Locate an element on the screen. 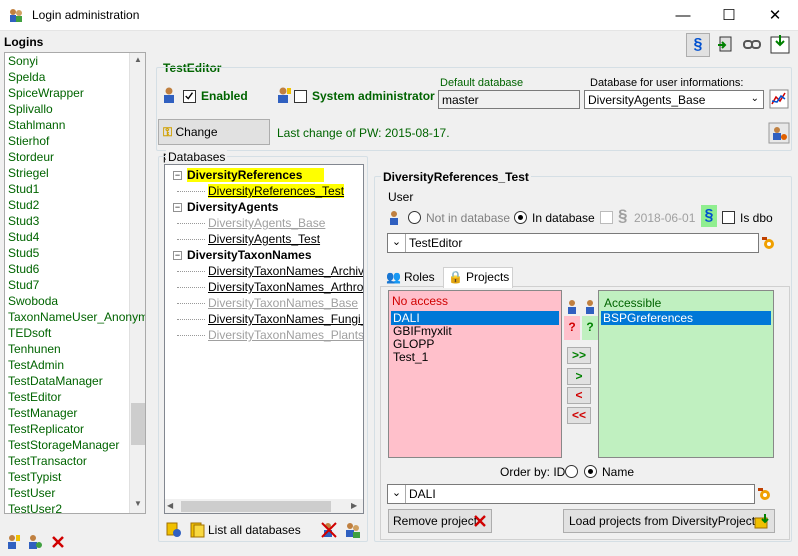 The image size is (798, 556). tab-projects: 🔒 Projects is located at coordinates (478, 277).